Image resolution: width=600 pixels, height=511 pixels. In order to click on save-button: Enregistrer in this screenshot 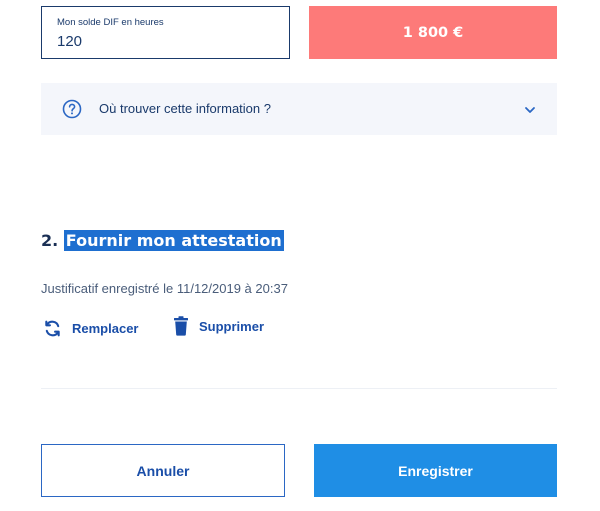, I will do `click(435, 470)`.